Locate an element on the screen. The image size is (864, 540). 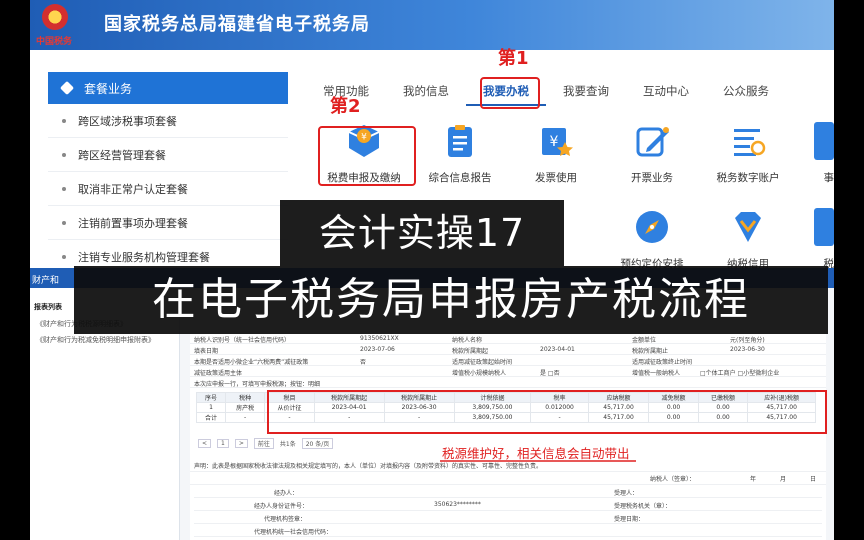
invoice-icon: ¥ is located at coordinates (556, 141).